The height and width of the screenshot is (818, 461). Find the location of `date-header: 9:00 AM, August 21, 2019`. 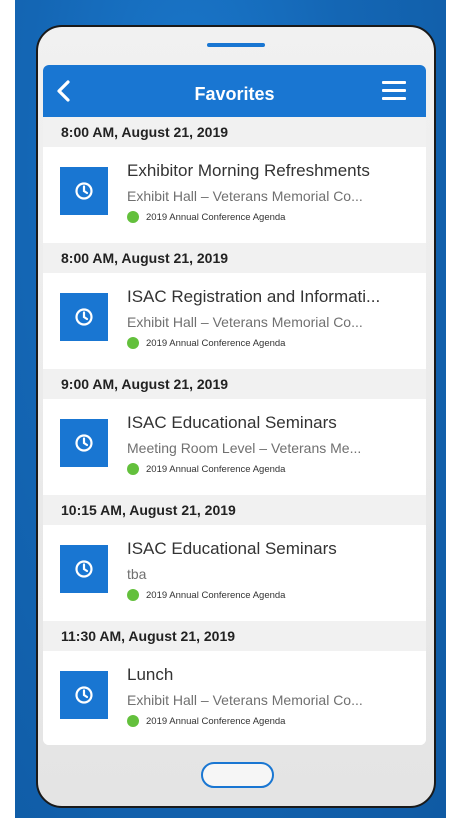

date-header: 9:00 AM, August 21, 2019 is located at coordinates (234, 384).